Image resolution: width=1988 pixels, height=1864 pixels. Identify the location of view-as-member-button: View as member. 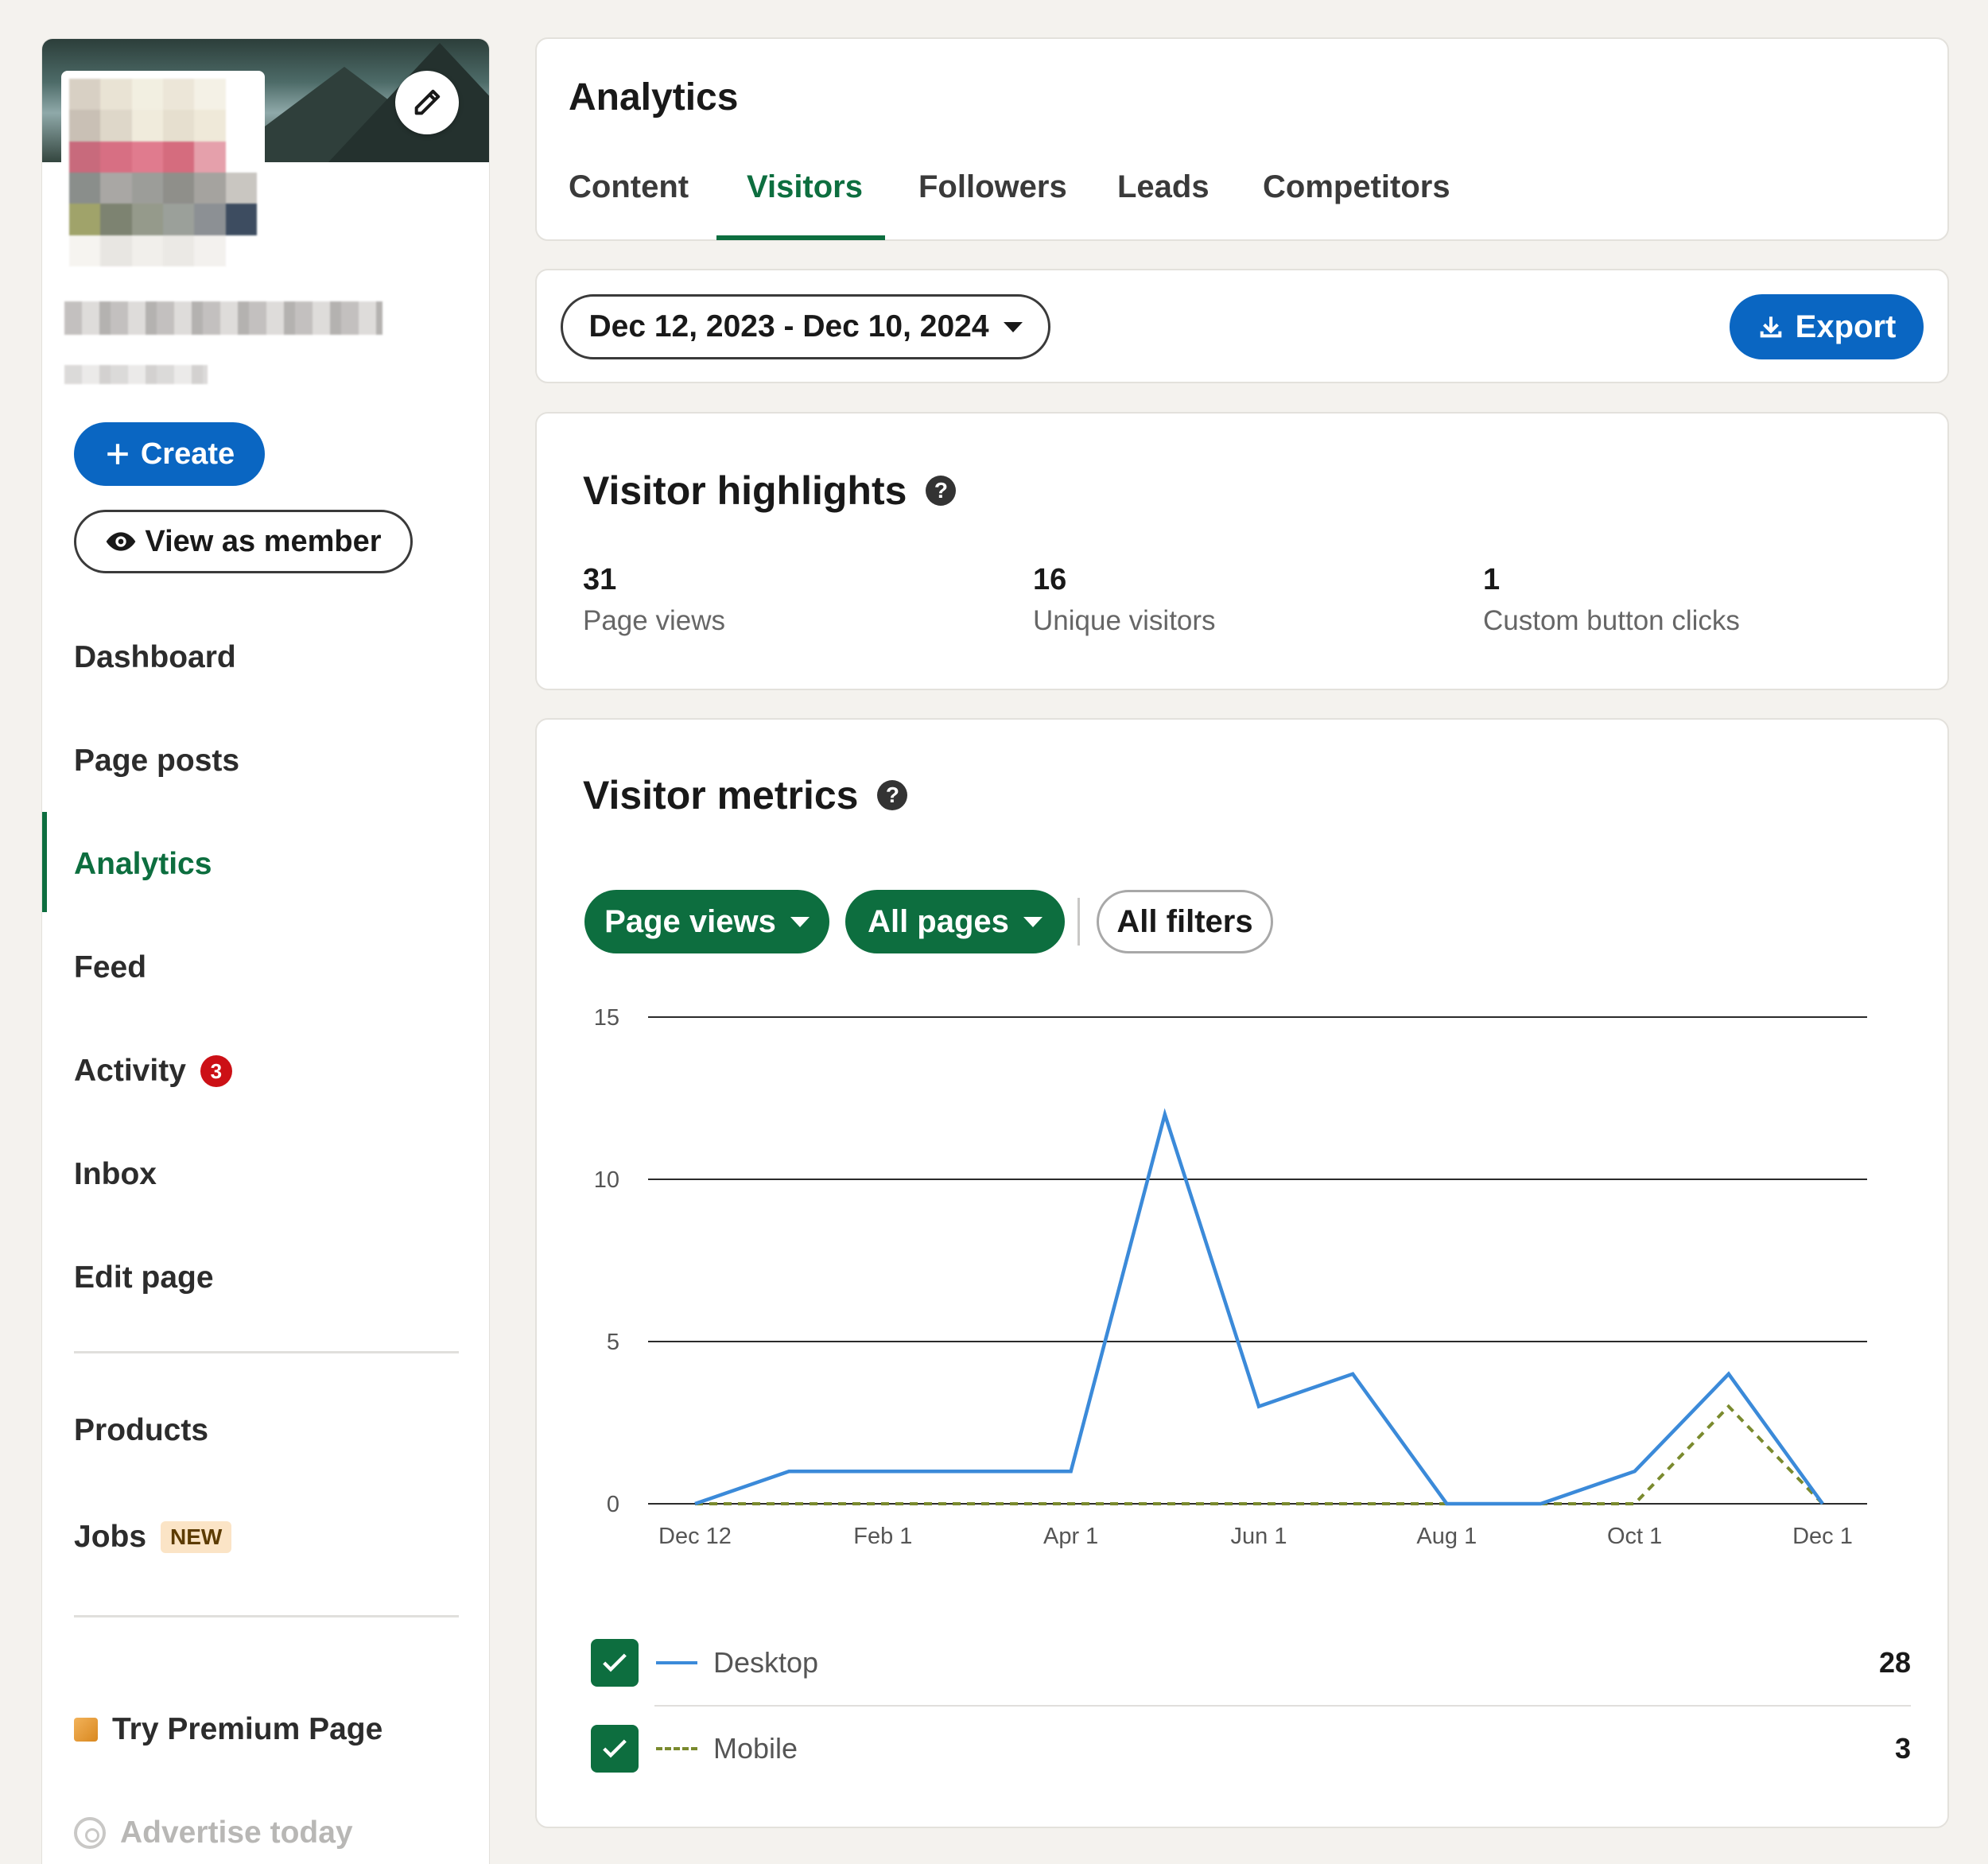
(243, 541).